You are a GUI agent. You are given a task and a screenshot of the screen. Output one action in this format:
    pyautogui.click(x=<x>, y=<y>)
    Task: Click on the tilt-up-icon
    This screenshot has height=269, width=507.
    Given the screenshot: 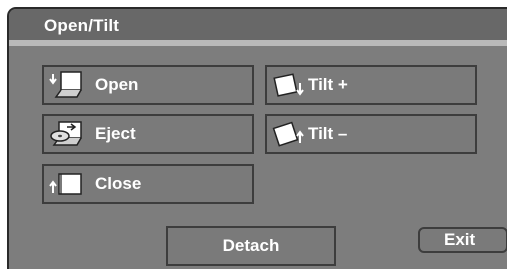 What is the action you would take?
    pyautogui.click(x=288, y=85)
    